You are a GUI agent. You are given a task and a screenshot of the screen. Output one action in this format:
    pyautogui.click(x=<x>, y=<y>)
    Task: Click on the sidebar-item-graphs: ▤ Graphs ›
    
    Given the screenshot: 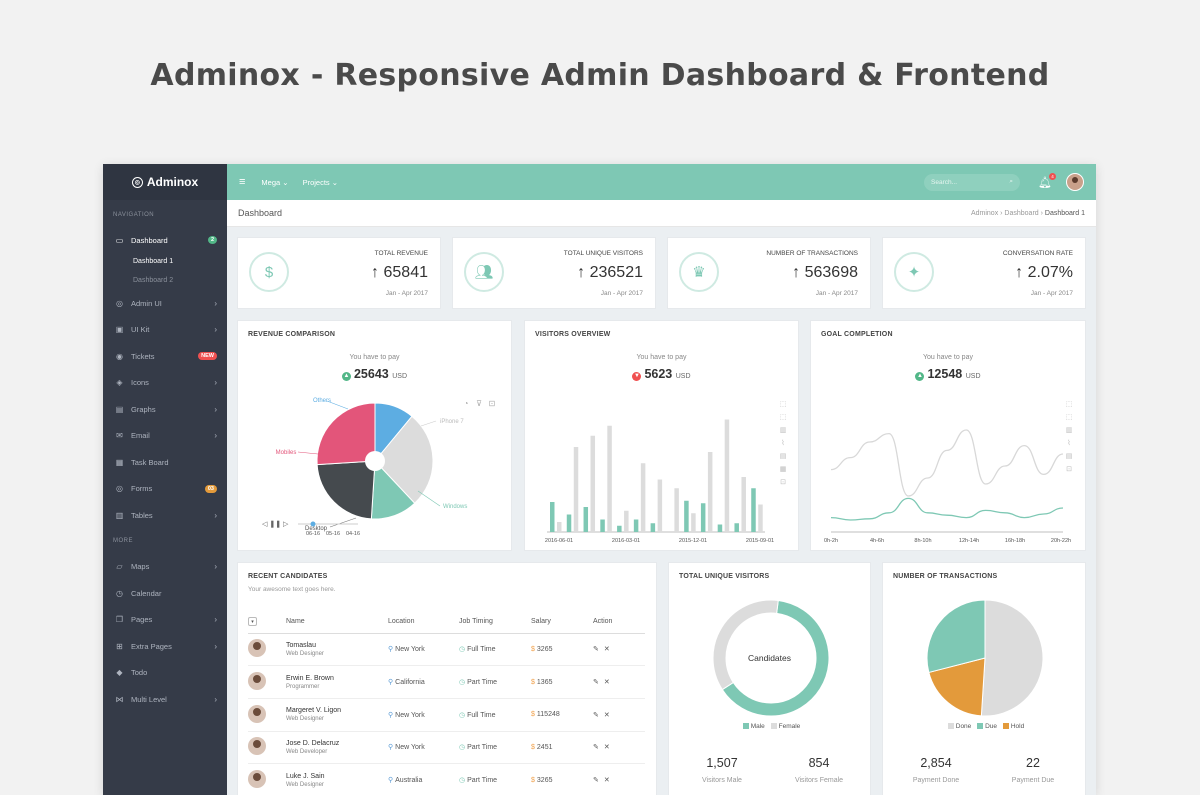 What is the action you would take?
    pyautogui.click(x=165, y=409)
    